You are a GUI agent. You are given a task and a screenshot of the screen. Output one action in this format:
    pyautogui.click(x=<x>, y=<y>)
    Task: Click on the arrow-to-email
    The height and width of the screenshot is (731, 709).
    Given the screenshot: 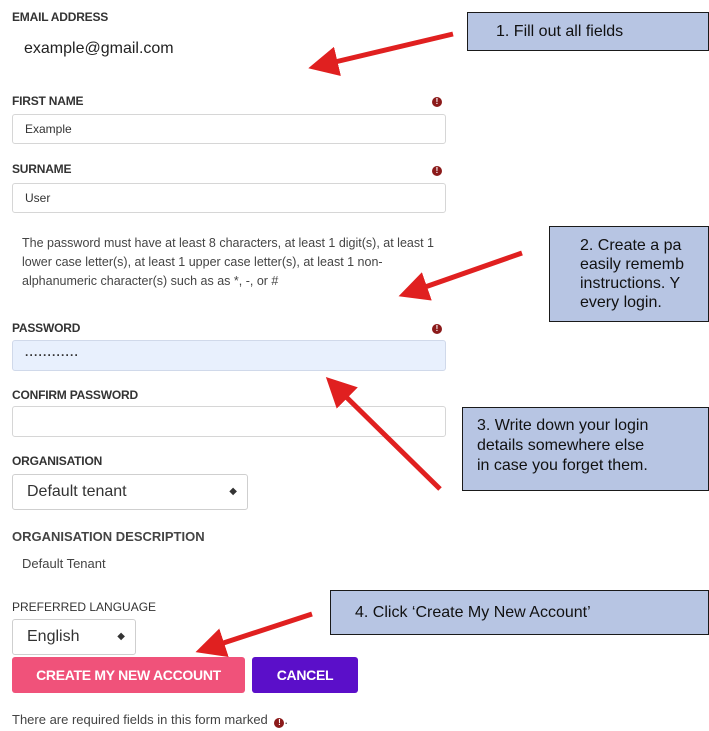 What is the action you would take?
    pyautogui.click(x=381, y=53)
    